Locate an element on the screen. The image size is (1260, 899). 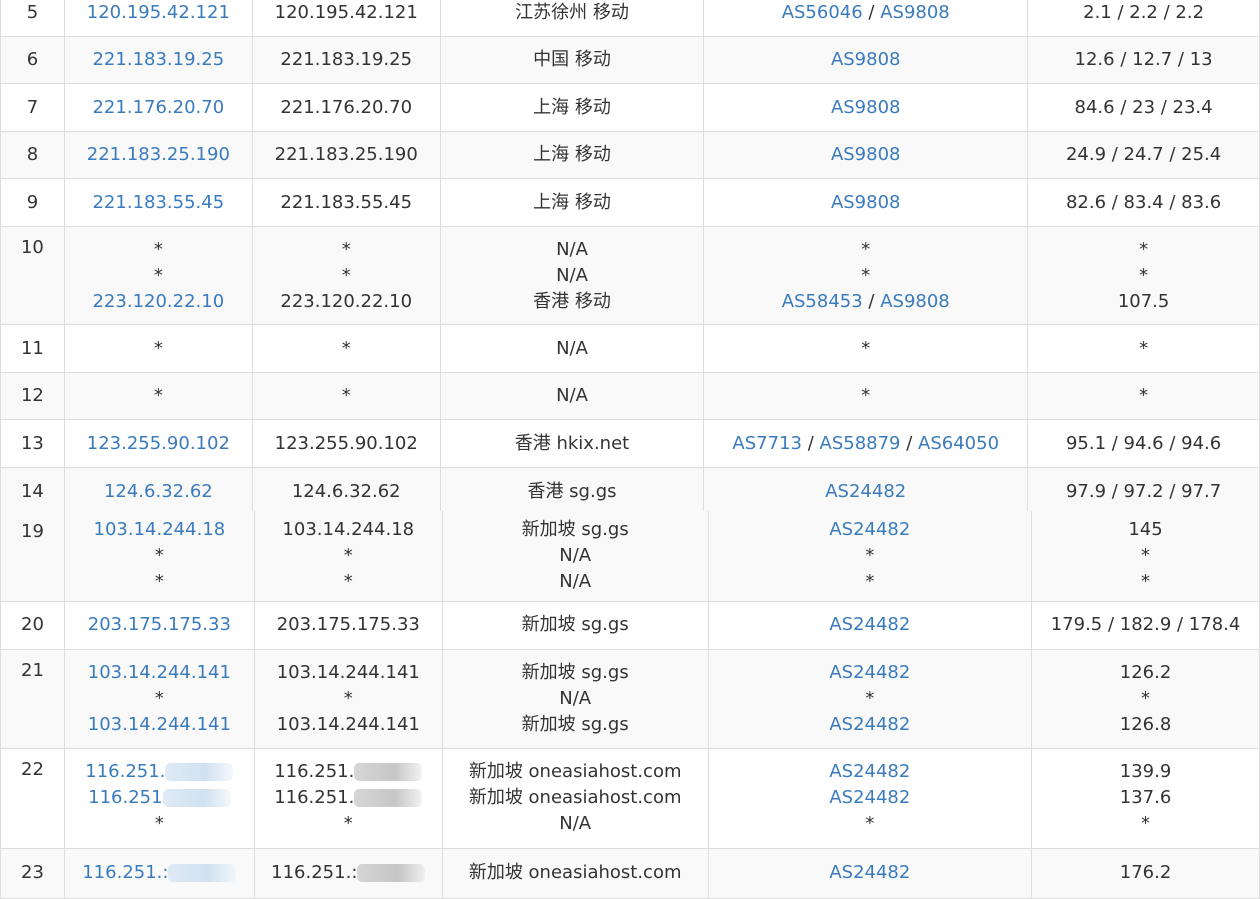
latency-text: 145 is located at coordinates (1145, 529).